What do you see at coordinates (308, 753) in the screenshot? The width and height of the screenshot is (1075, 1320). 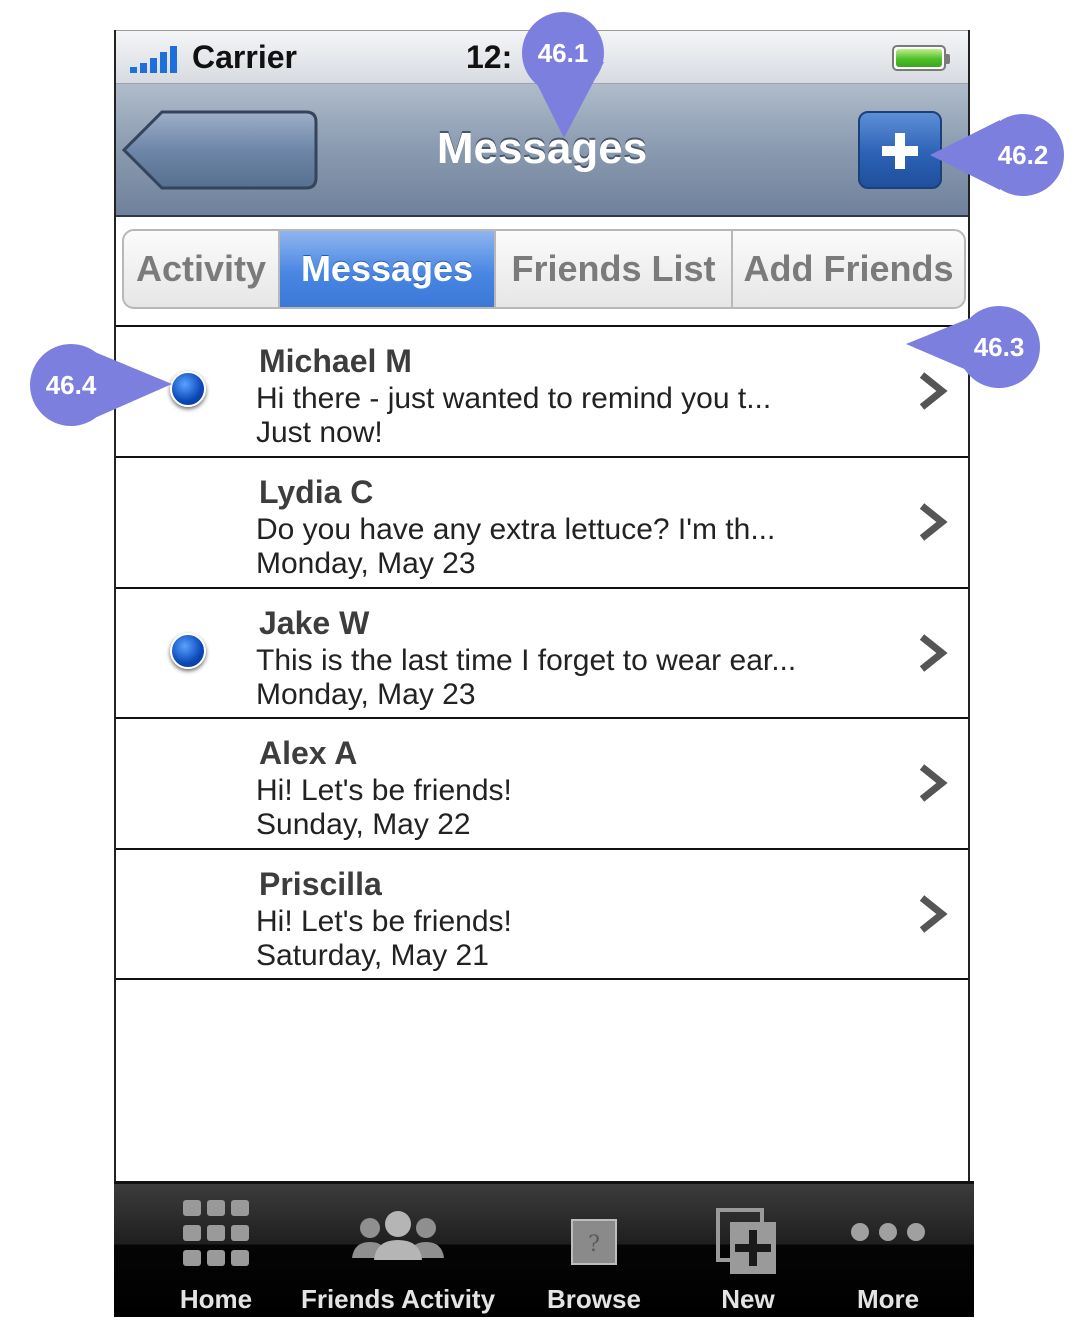 I see `sender-name: Alex A` at bounding box center [308, 753].